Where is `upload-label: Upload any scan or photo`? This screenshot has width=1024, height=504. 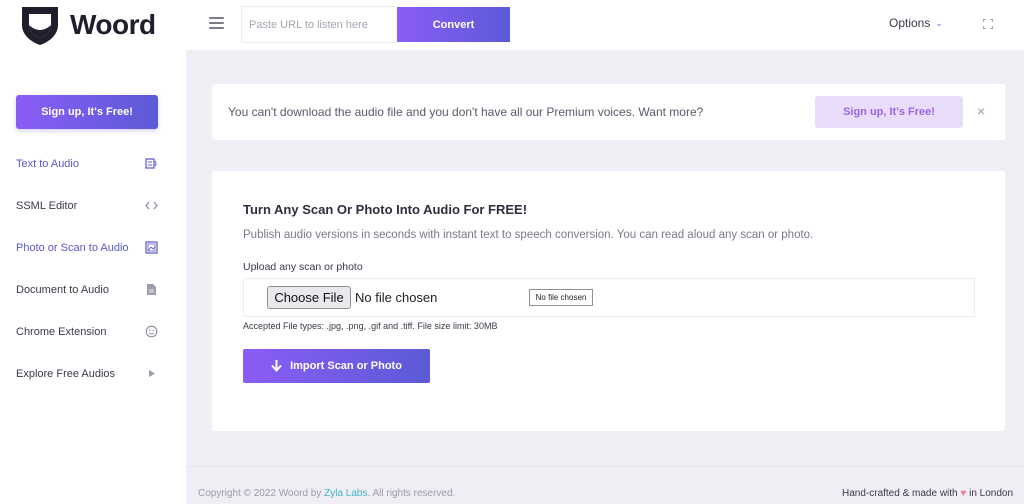 upload-label: Upload any scan or photo is located at coordinates (303, 267).